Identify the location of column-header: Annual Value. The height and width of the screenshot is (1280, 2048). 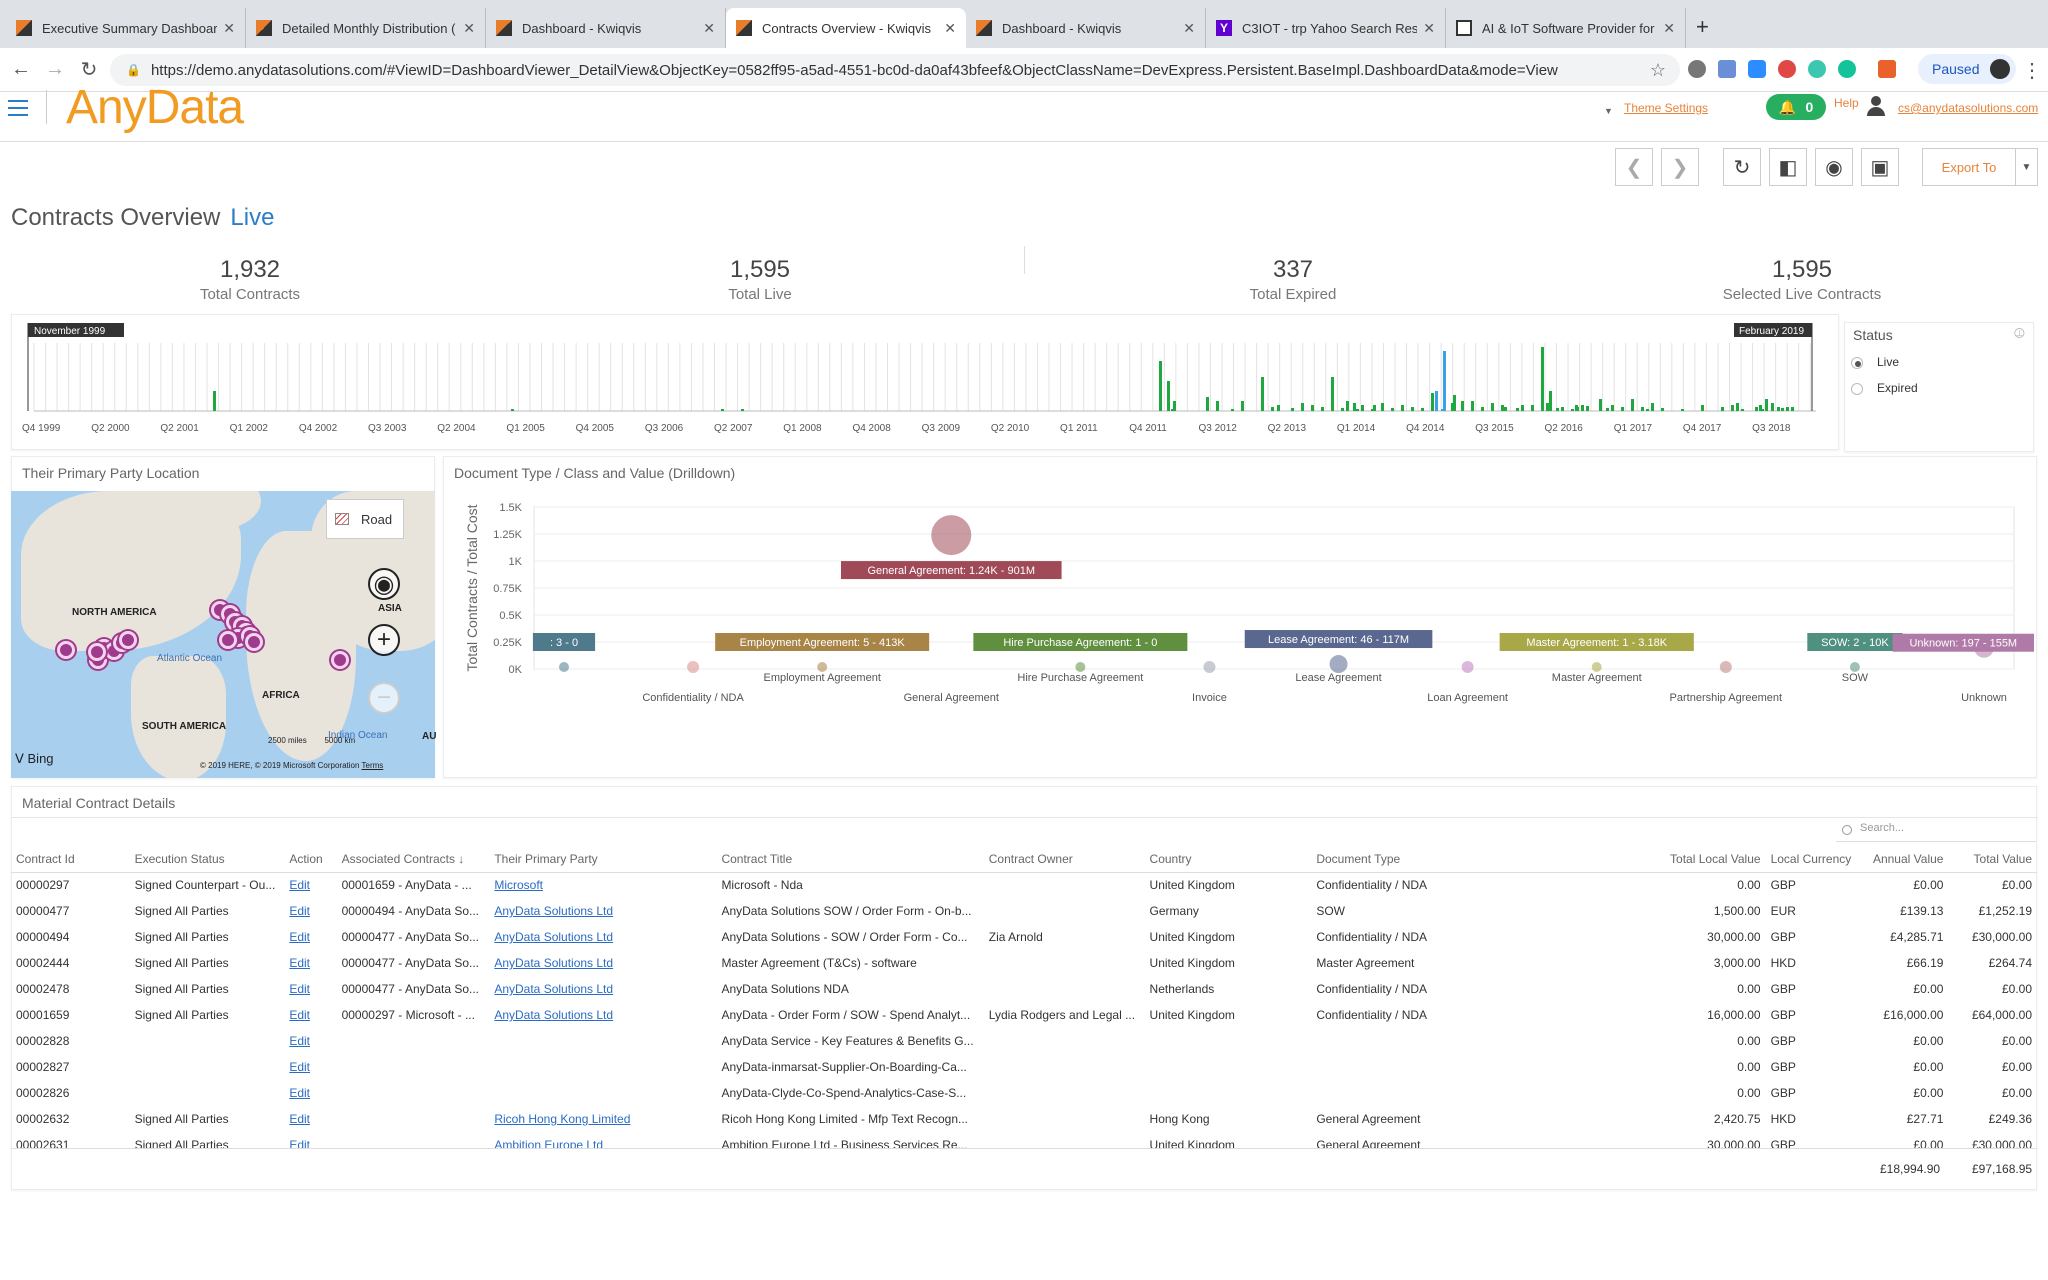
(1903, 859).